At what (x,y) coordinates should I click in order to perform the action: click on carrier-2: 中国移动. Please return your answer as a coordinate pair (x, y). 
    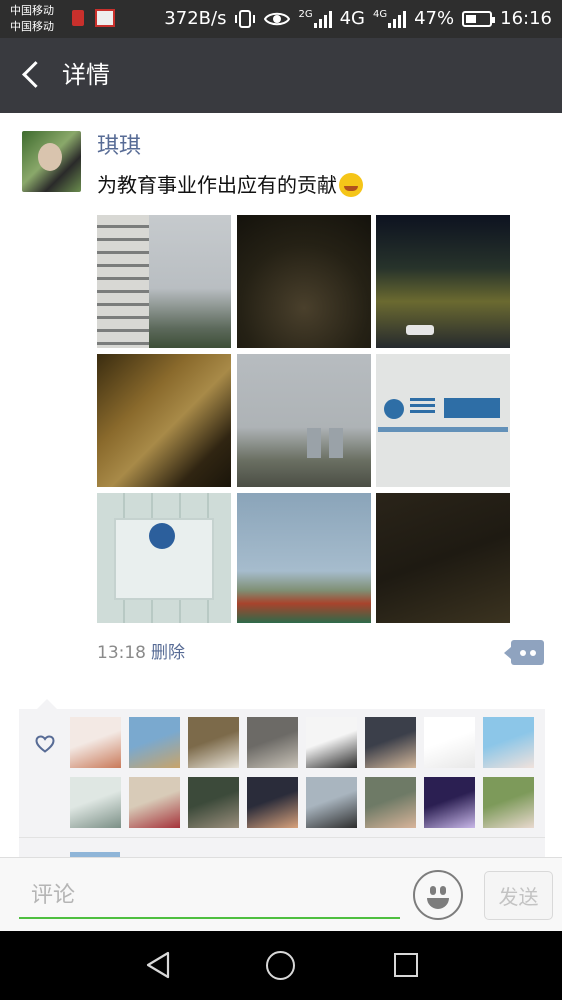
    Looking at the image, I should click on (32, 26).